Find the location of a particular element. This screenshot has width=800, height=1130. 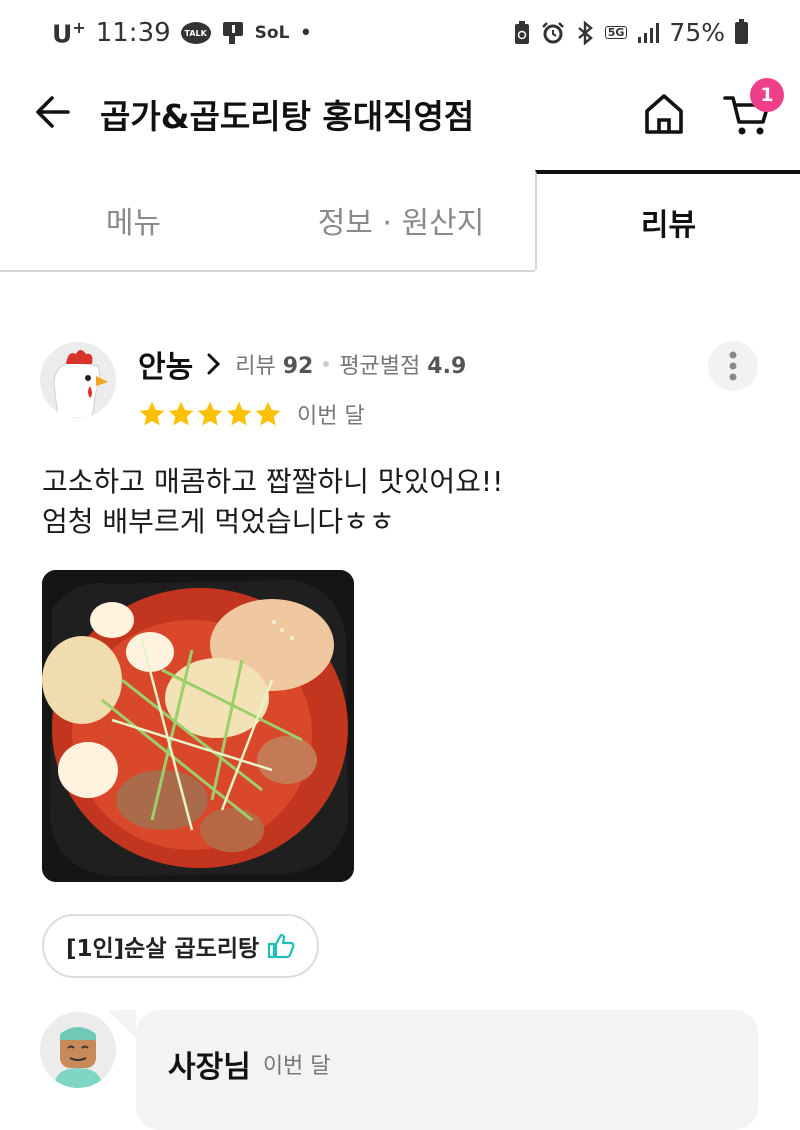

tab-info-origin: 정보 · 원산지 is located at coordinates (401, 221).